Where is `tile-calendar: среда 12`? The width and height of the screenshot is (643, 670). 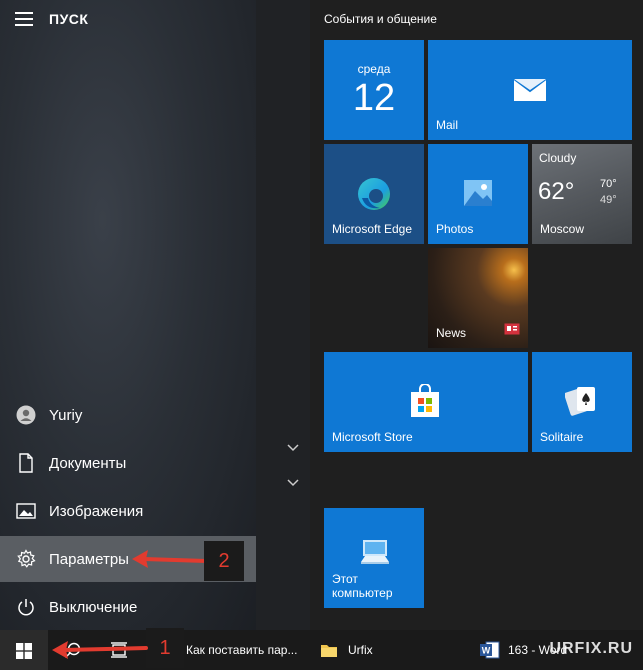
tile-calendar: среда 12 is located at coordinates (374, 90).